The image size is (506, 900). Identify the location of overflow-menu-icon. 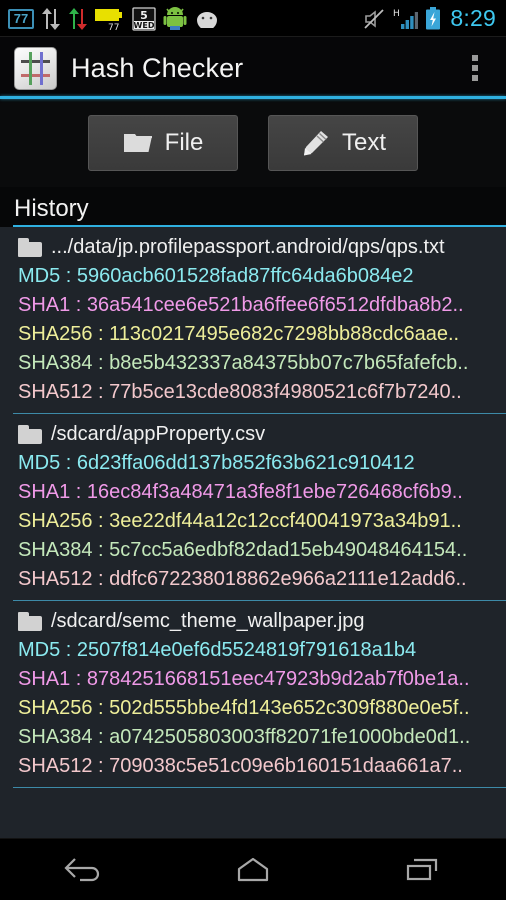
(475, 68).